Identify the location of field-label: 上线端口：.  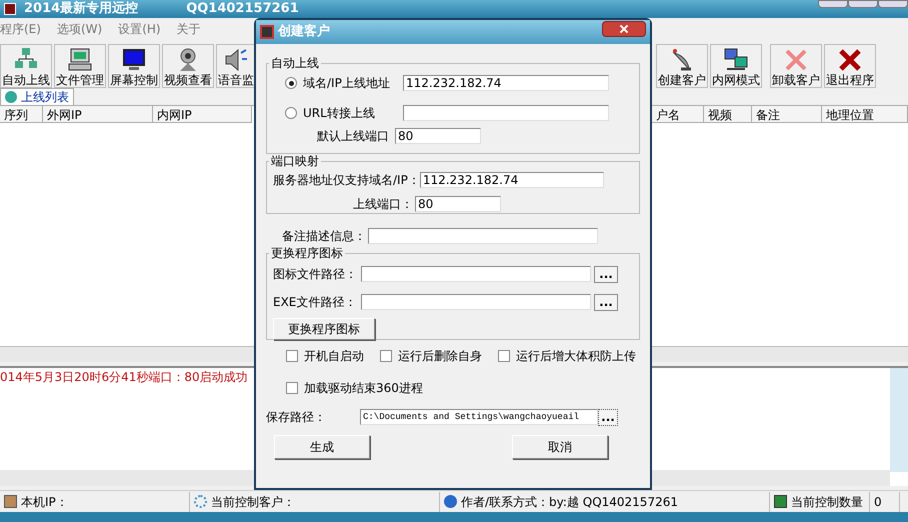
(383, 204).